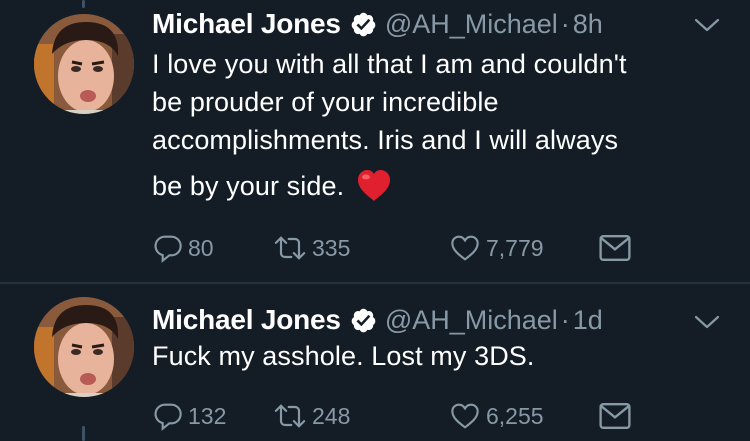 The height and width of the screenshot is (441, 750). What do you see at coordinates (343, 356) in the screenshot?
I see `tweet-text-line: Fuck my asshole. Lost my 3DS.` at bounding box center [343, 356].